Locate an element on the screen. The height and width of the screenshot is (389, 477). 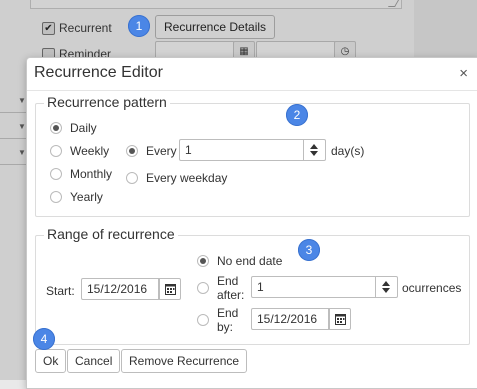
annotation-badge-4: 4 is located at coordinates (44, 339).